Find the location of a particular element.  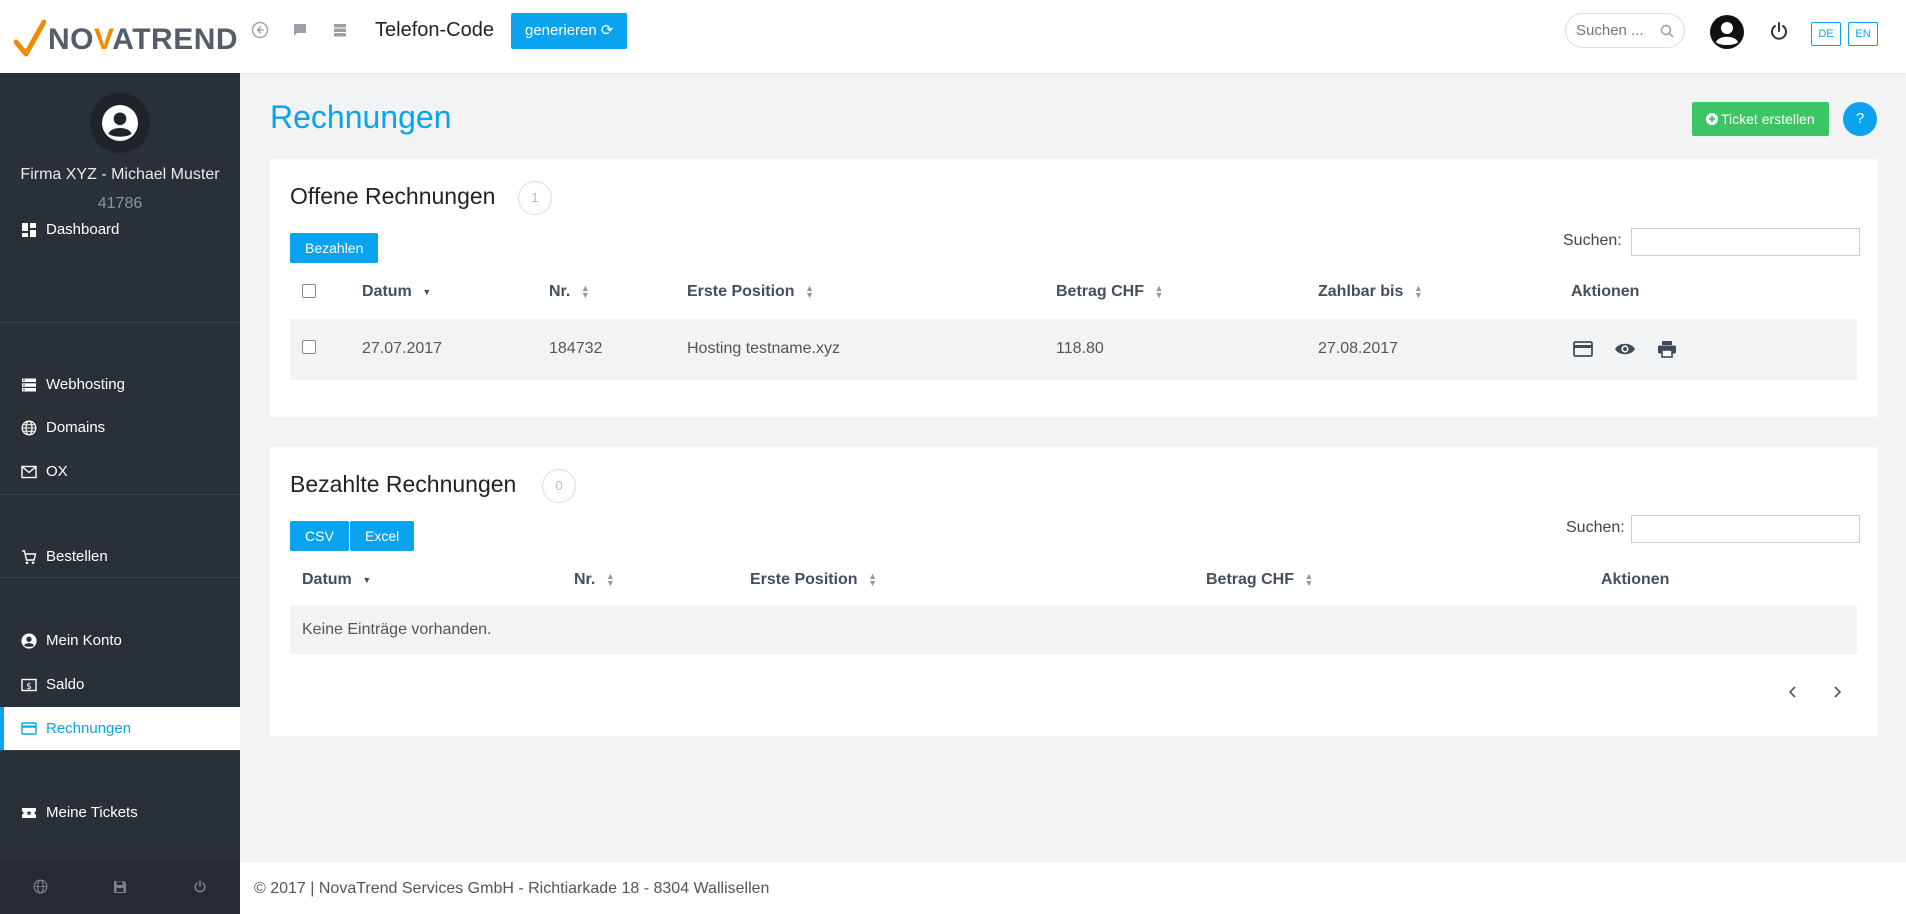

sidebar-item-mein-konto: Mein Konto is located at coordinates (120, 640).